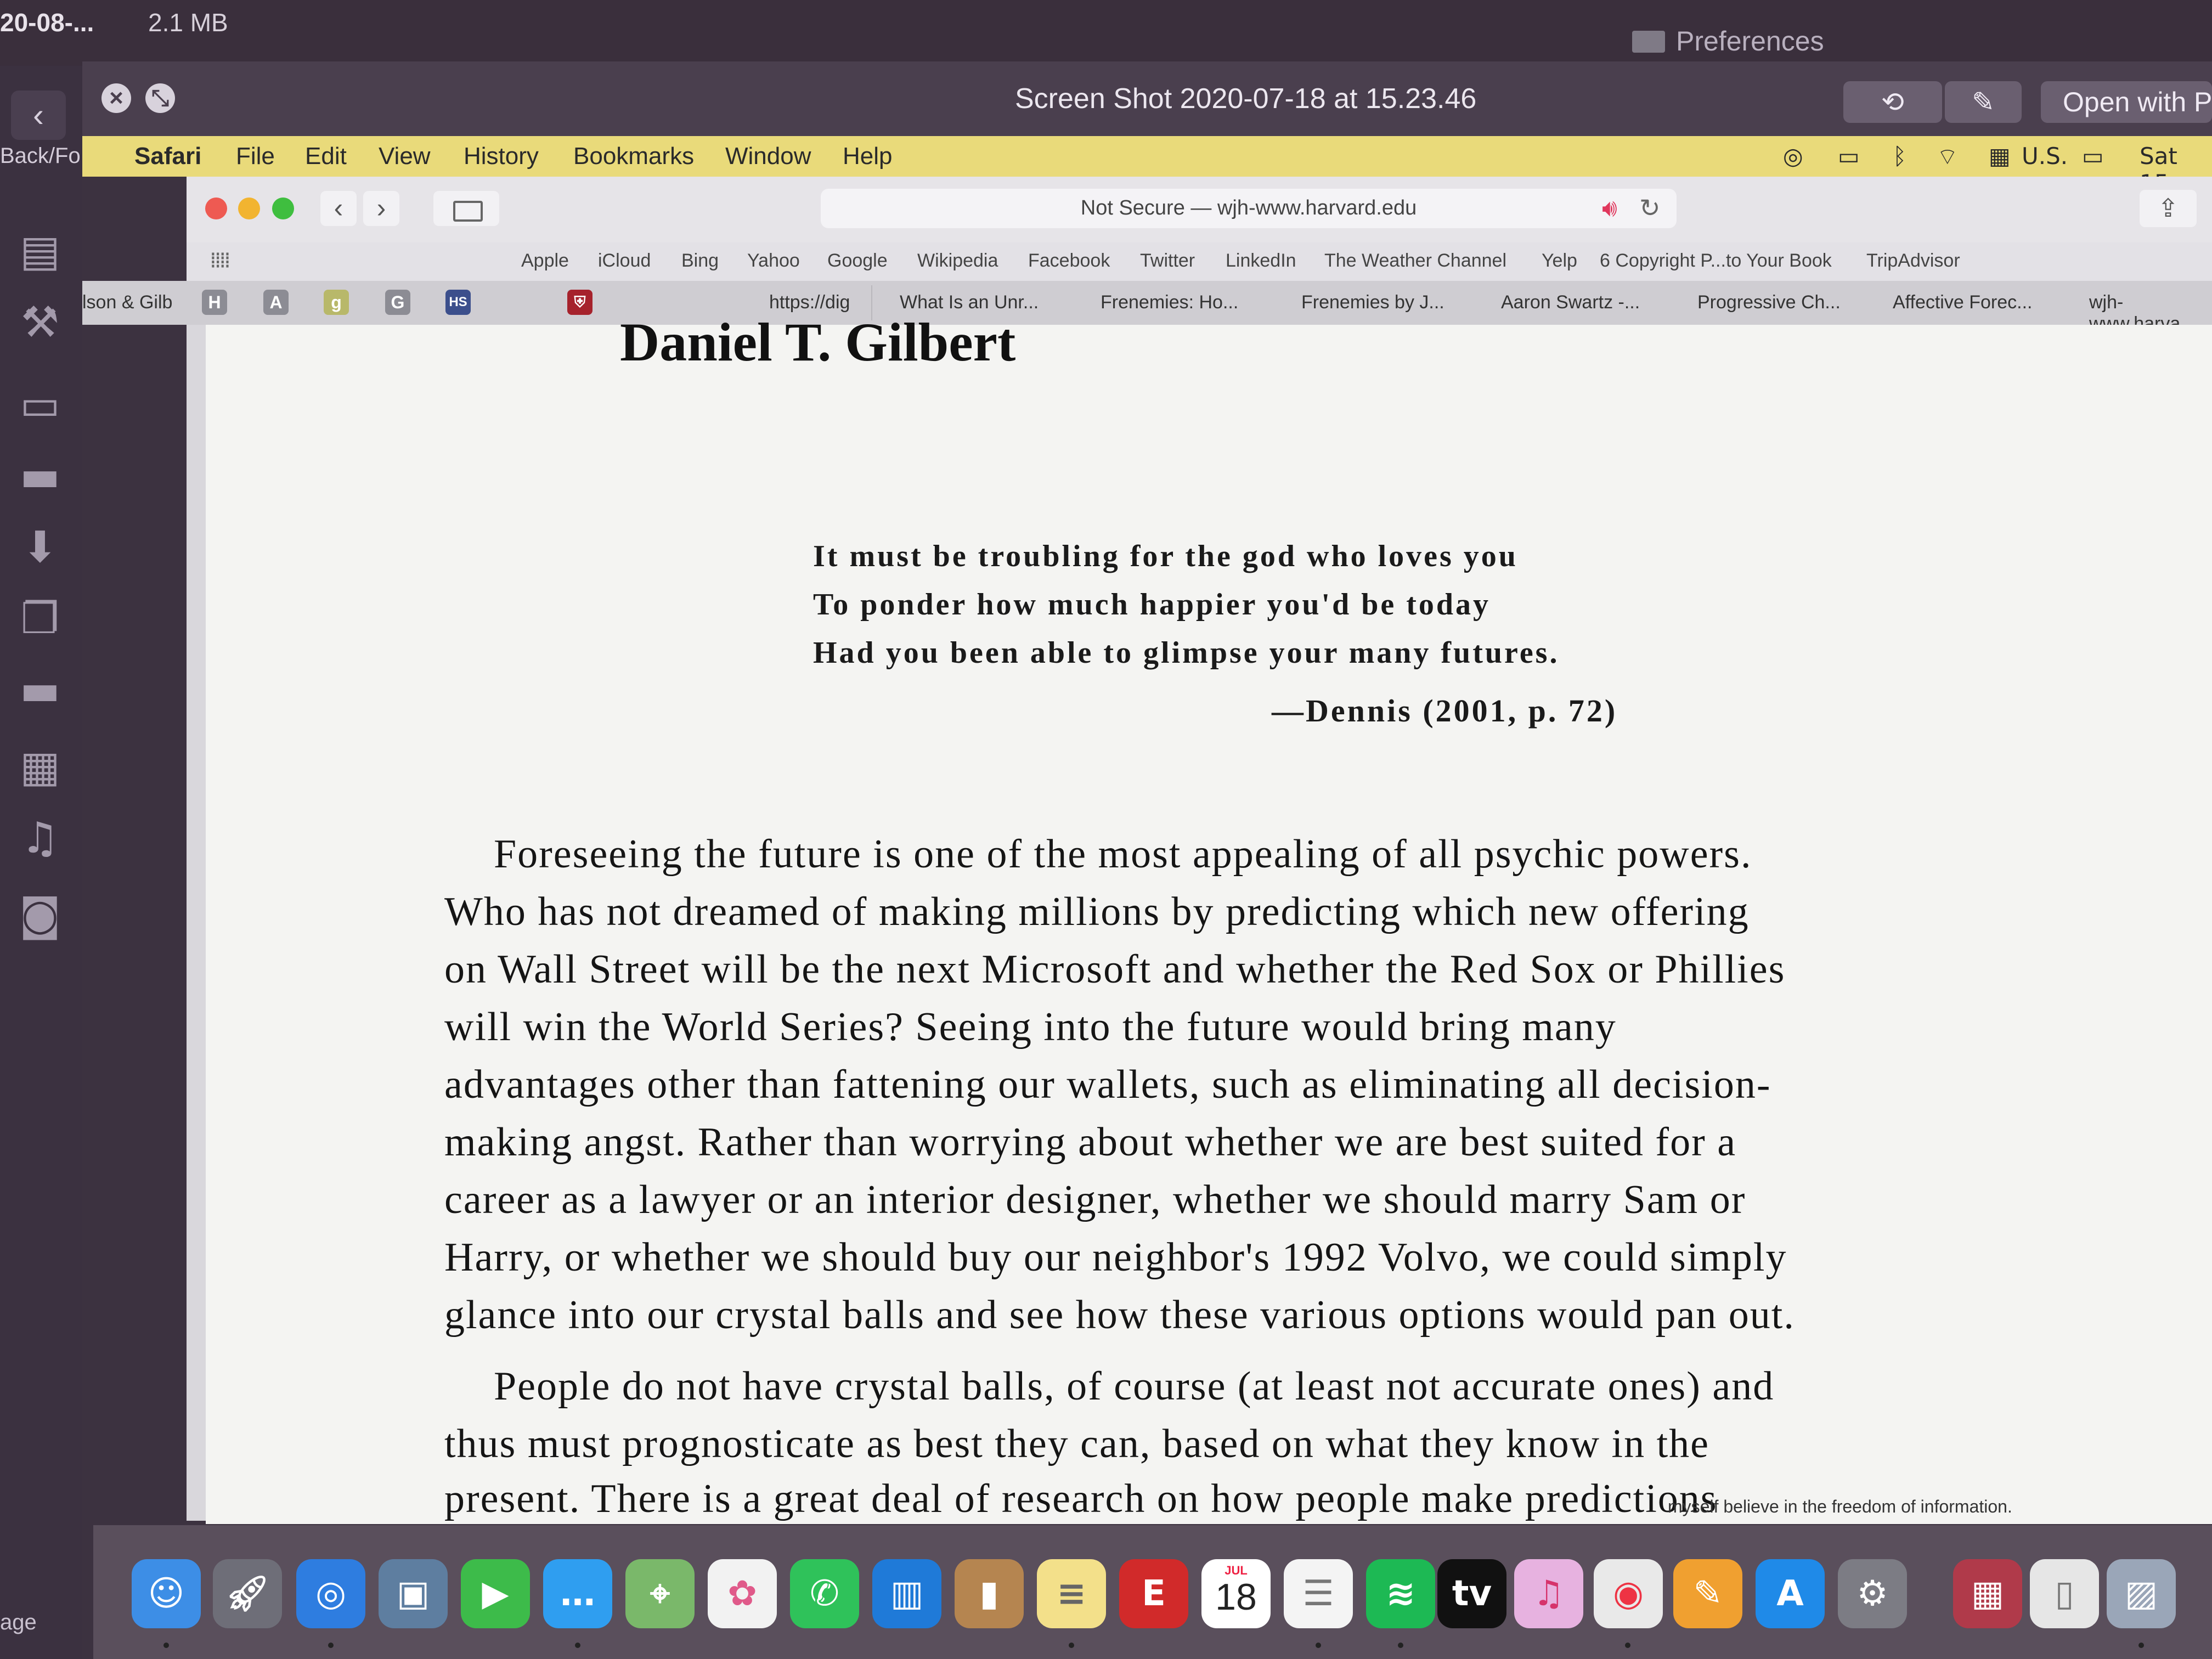  Describe the element at coordinates (458, 302) in the screenshot. I see `tab-favicon: HS` at that location.